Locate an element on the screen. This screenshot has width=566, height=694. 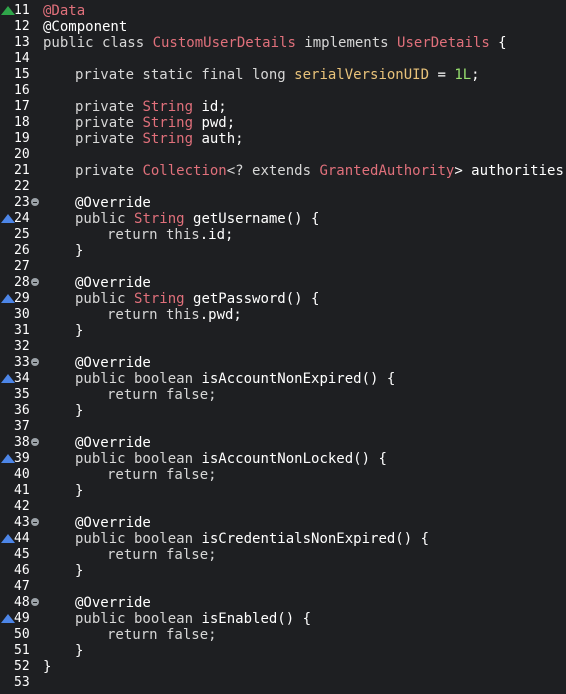
code-text: } is located at coordinates (79, 651).